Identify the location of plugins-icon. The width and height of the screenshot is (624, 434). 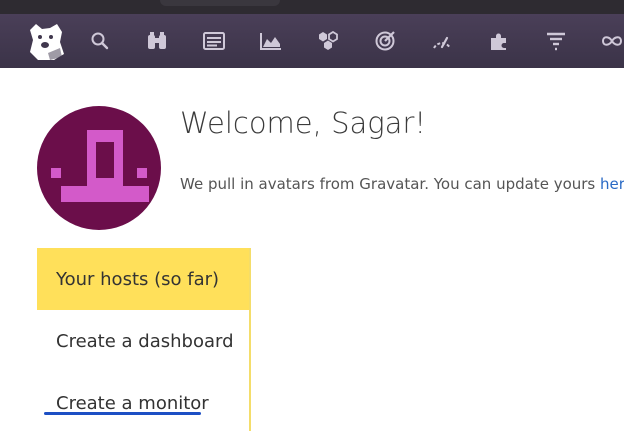
(499, 41).